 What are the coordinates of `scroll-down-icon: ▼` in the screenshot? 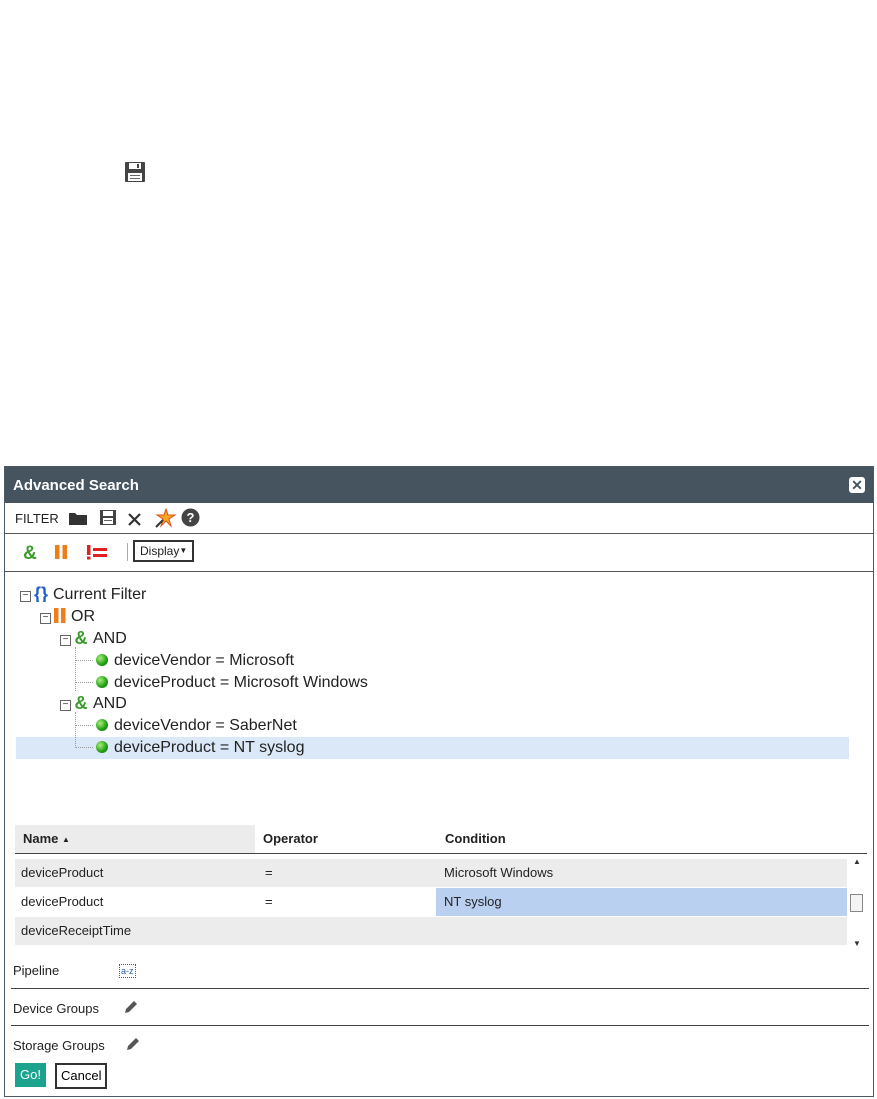 It's located at (857, 943).